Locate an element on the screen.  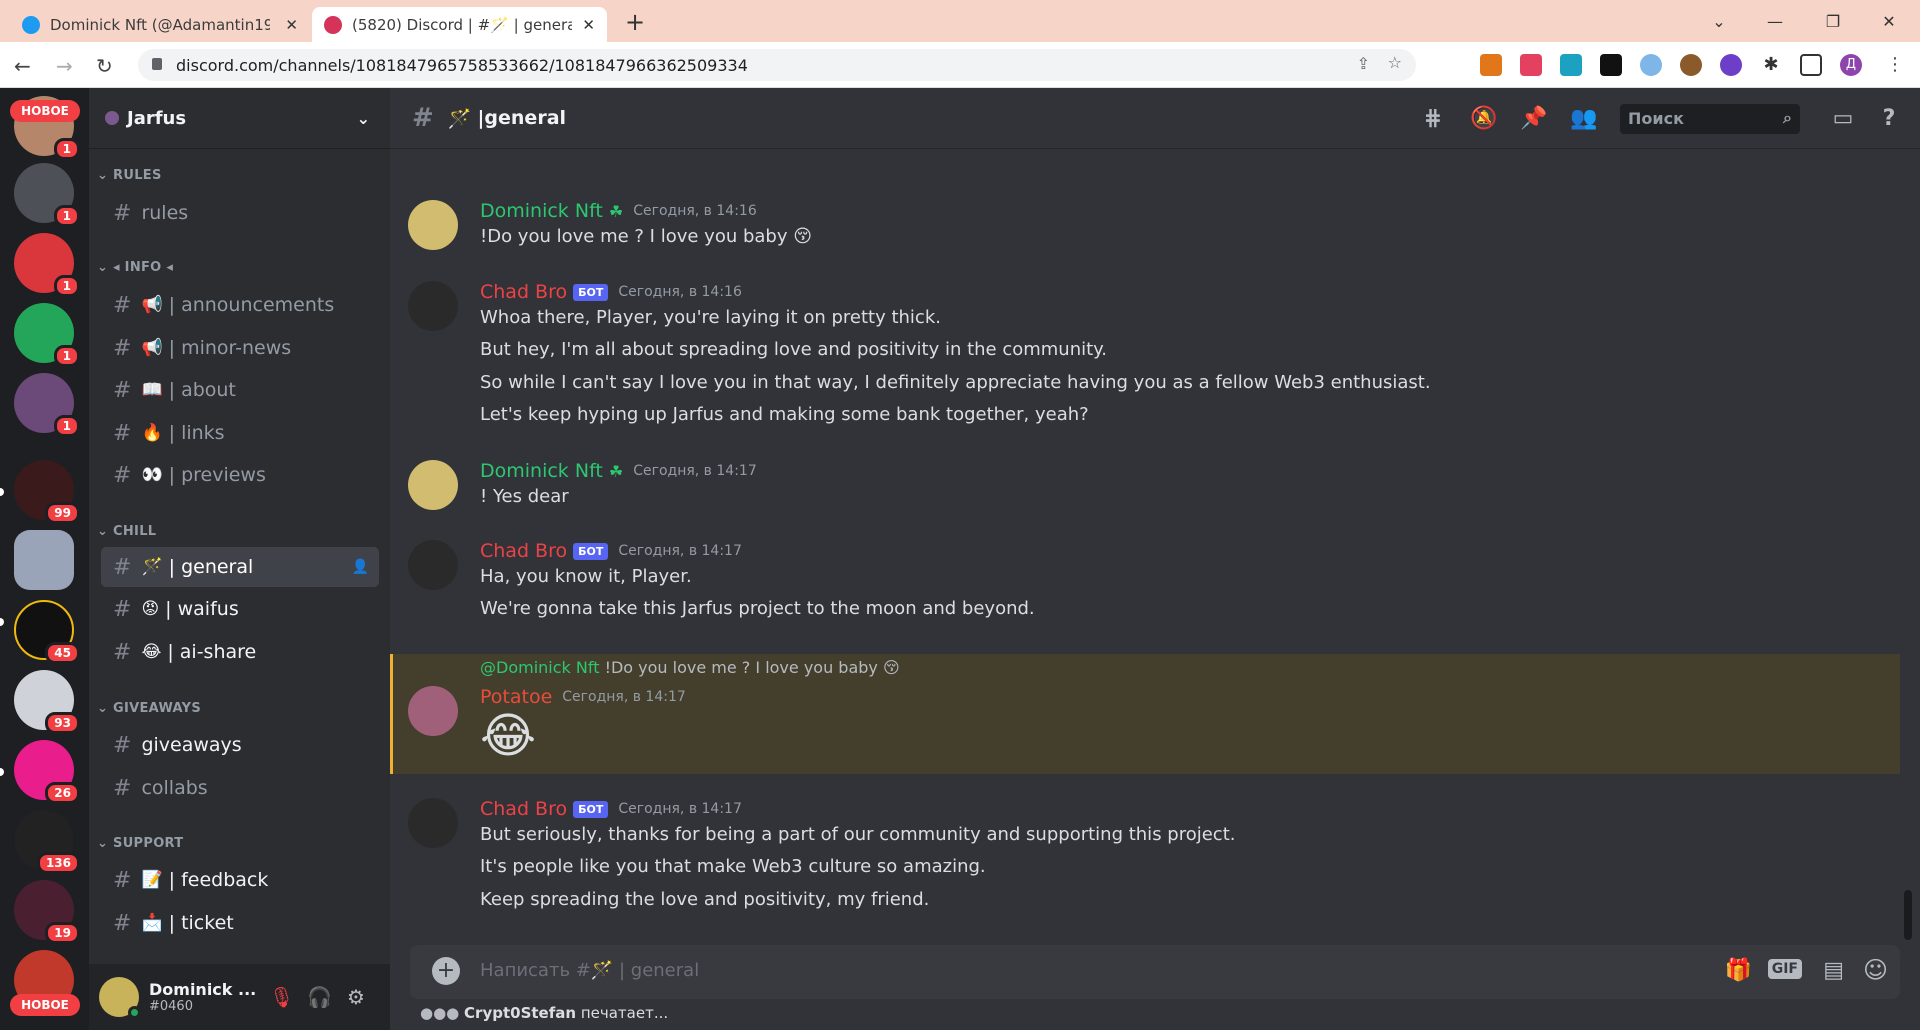
server-icon: 26 is located at coordinates (47, 772).